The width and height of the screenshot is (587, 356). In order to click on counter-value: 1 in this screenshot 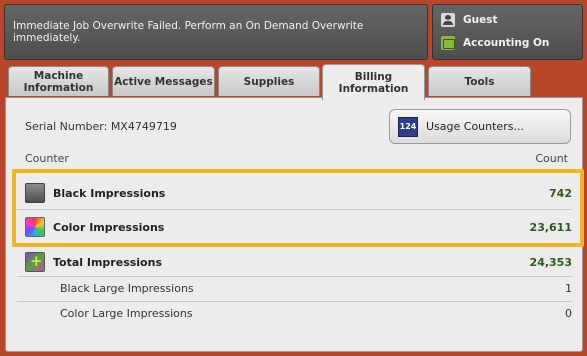, I will do `click(568, 288)`.